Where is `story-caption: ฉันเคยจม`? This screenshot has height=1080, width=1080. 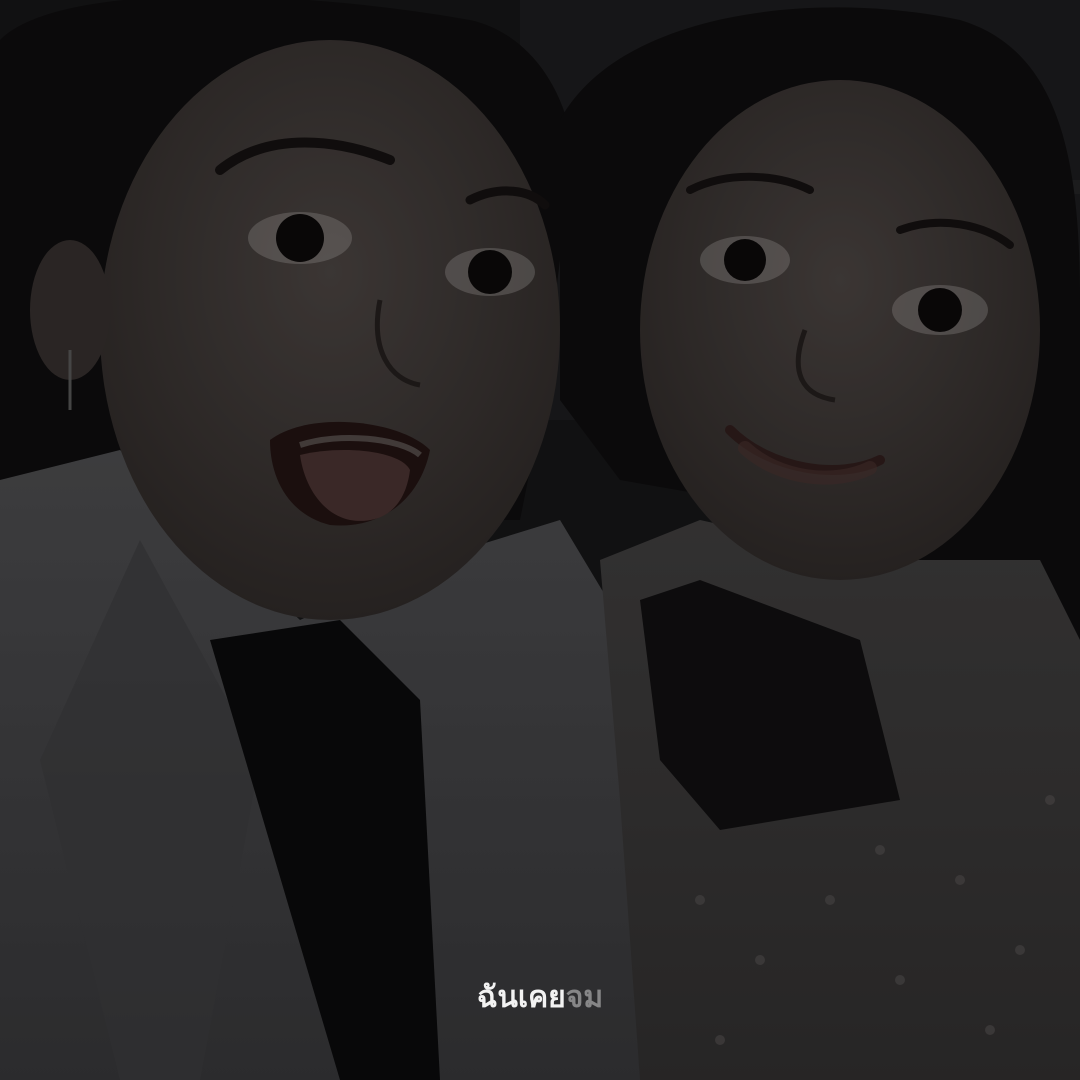
story-caption: ฉันเคยจม is located at coordinates (540, 998).